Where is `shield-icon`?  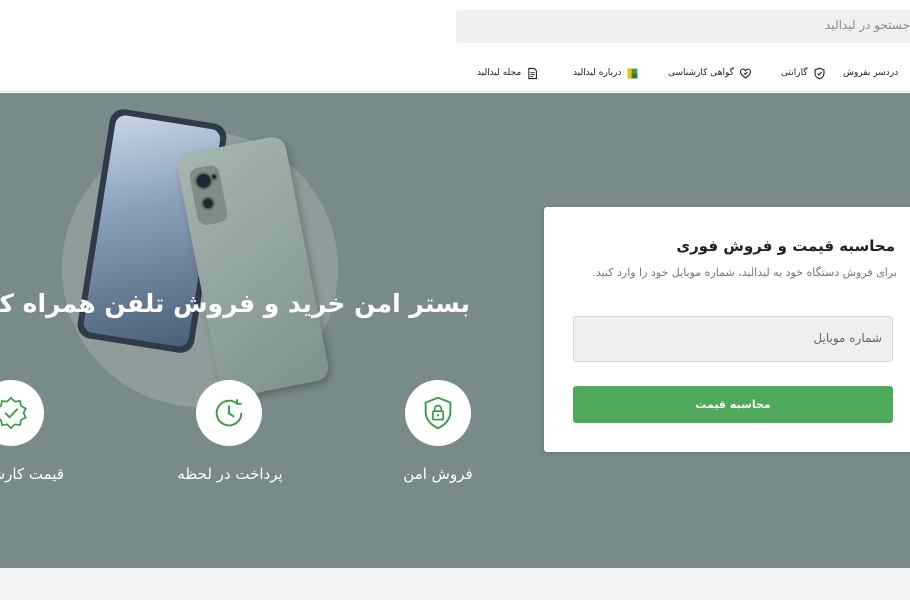
shield-icon is located at coordinates (819, 73).